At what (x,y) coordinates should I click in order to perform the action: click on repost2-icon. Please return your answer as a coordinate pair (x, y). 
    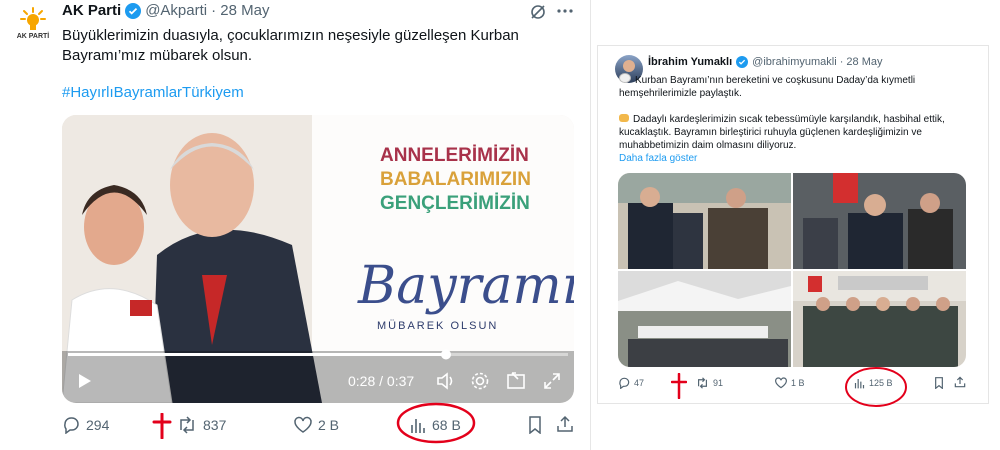
    Looking at the image, I should click on (702, 383).